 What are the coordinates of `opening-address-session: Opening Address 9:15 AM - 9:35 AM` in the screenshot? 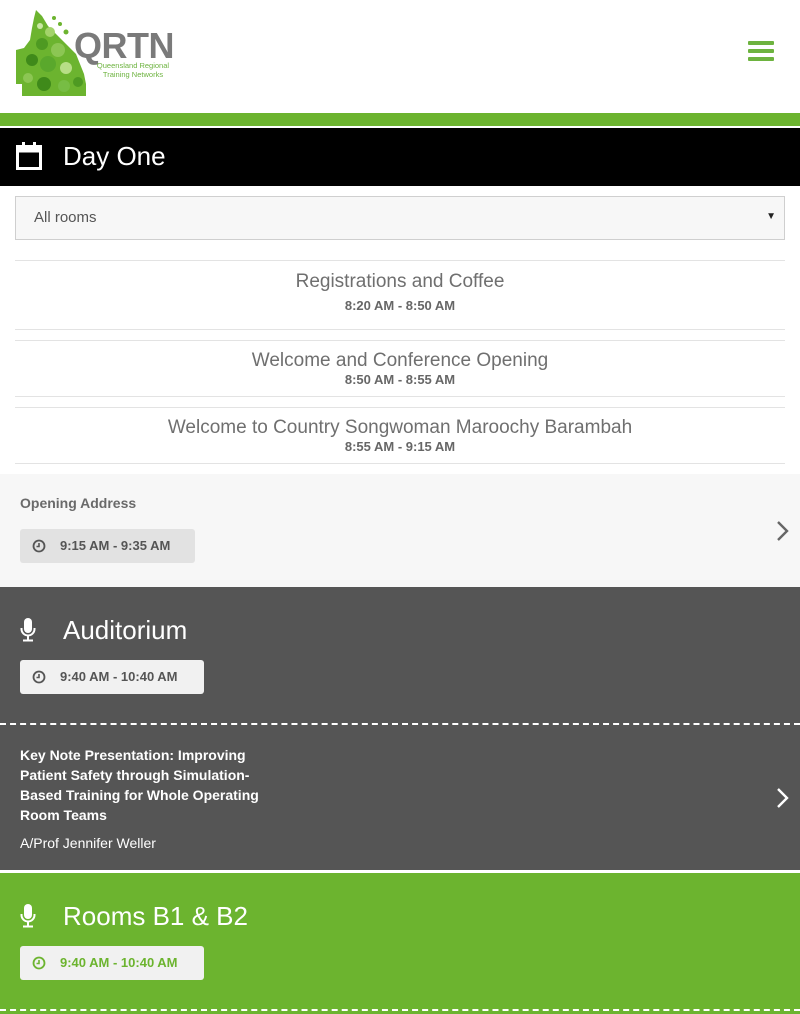 It's located at (400, 530).